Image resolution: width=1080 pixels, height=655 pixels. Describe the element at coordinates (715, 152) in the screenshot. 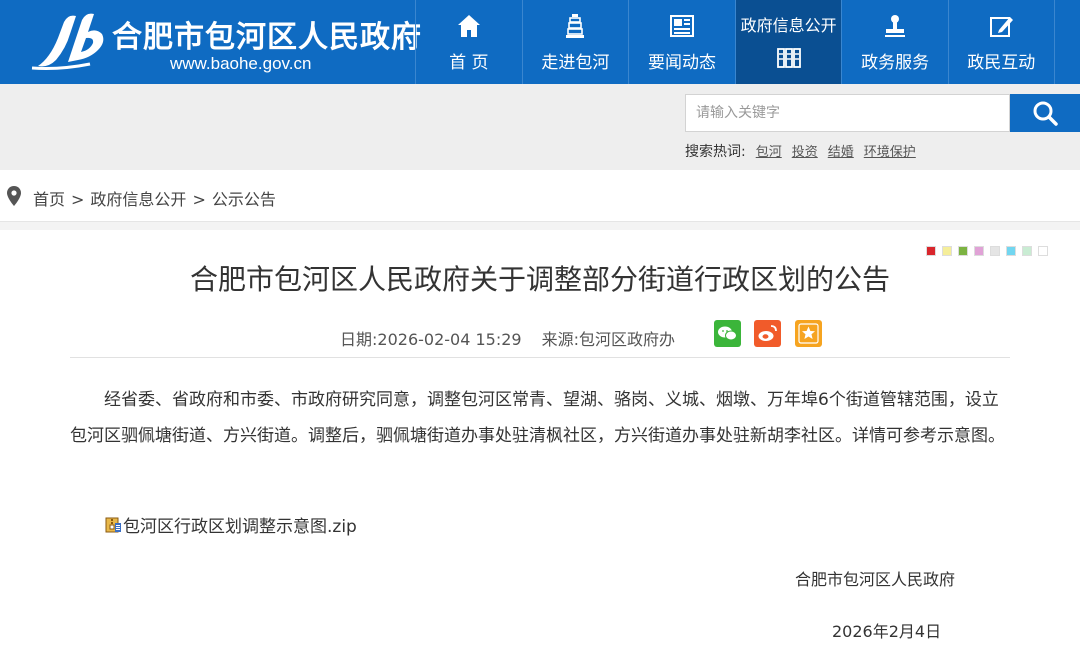

I see `hot-words-label: 搜索热词:` at that location.